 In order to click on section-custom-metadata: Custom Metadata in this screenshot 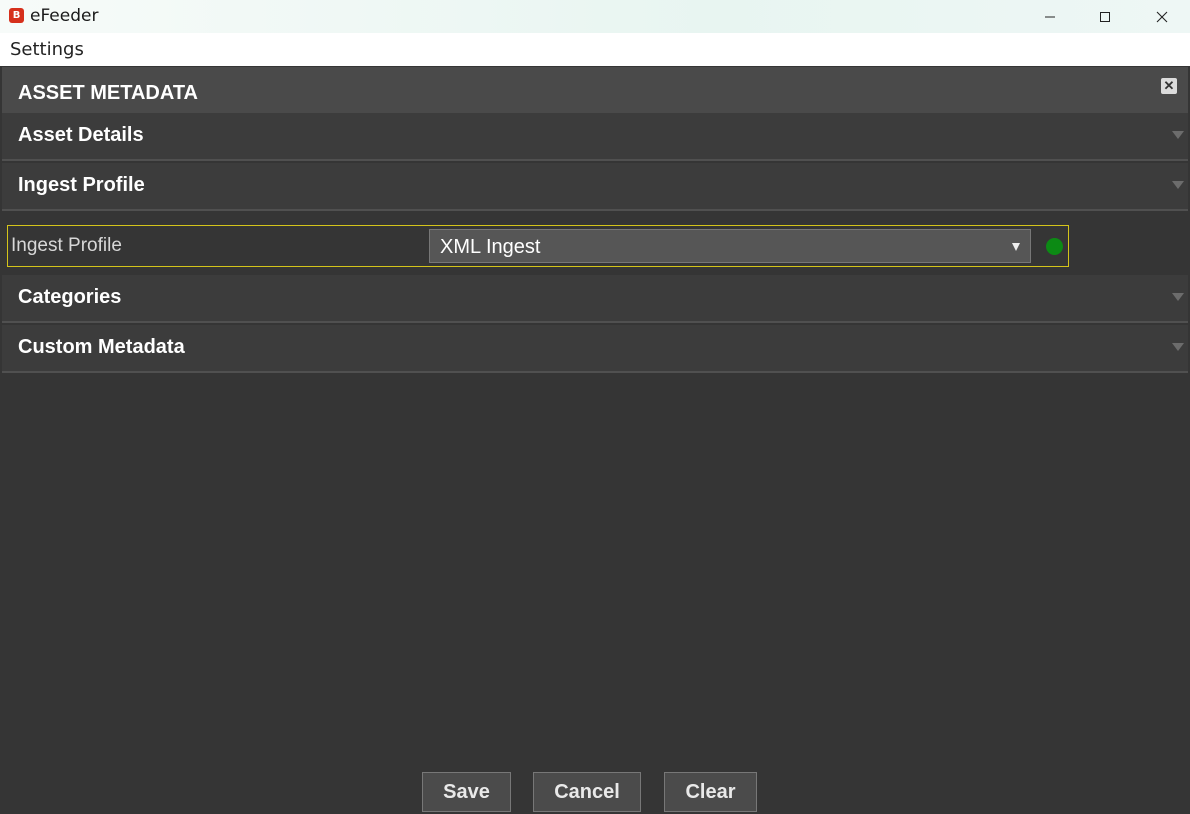, I will do `click(595, 349)`.